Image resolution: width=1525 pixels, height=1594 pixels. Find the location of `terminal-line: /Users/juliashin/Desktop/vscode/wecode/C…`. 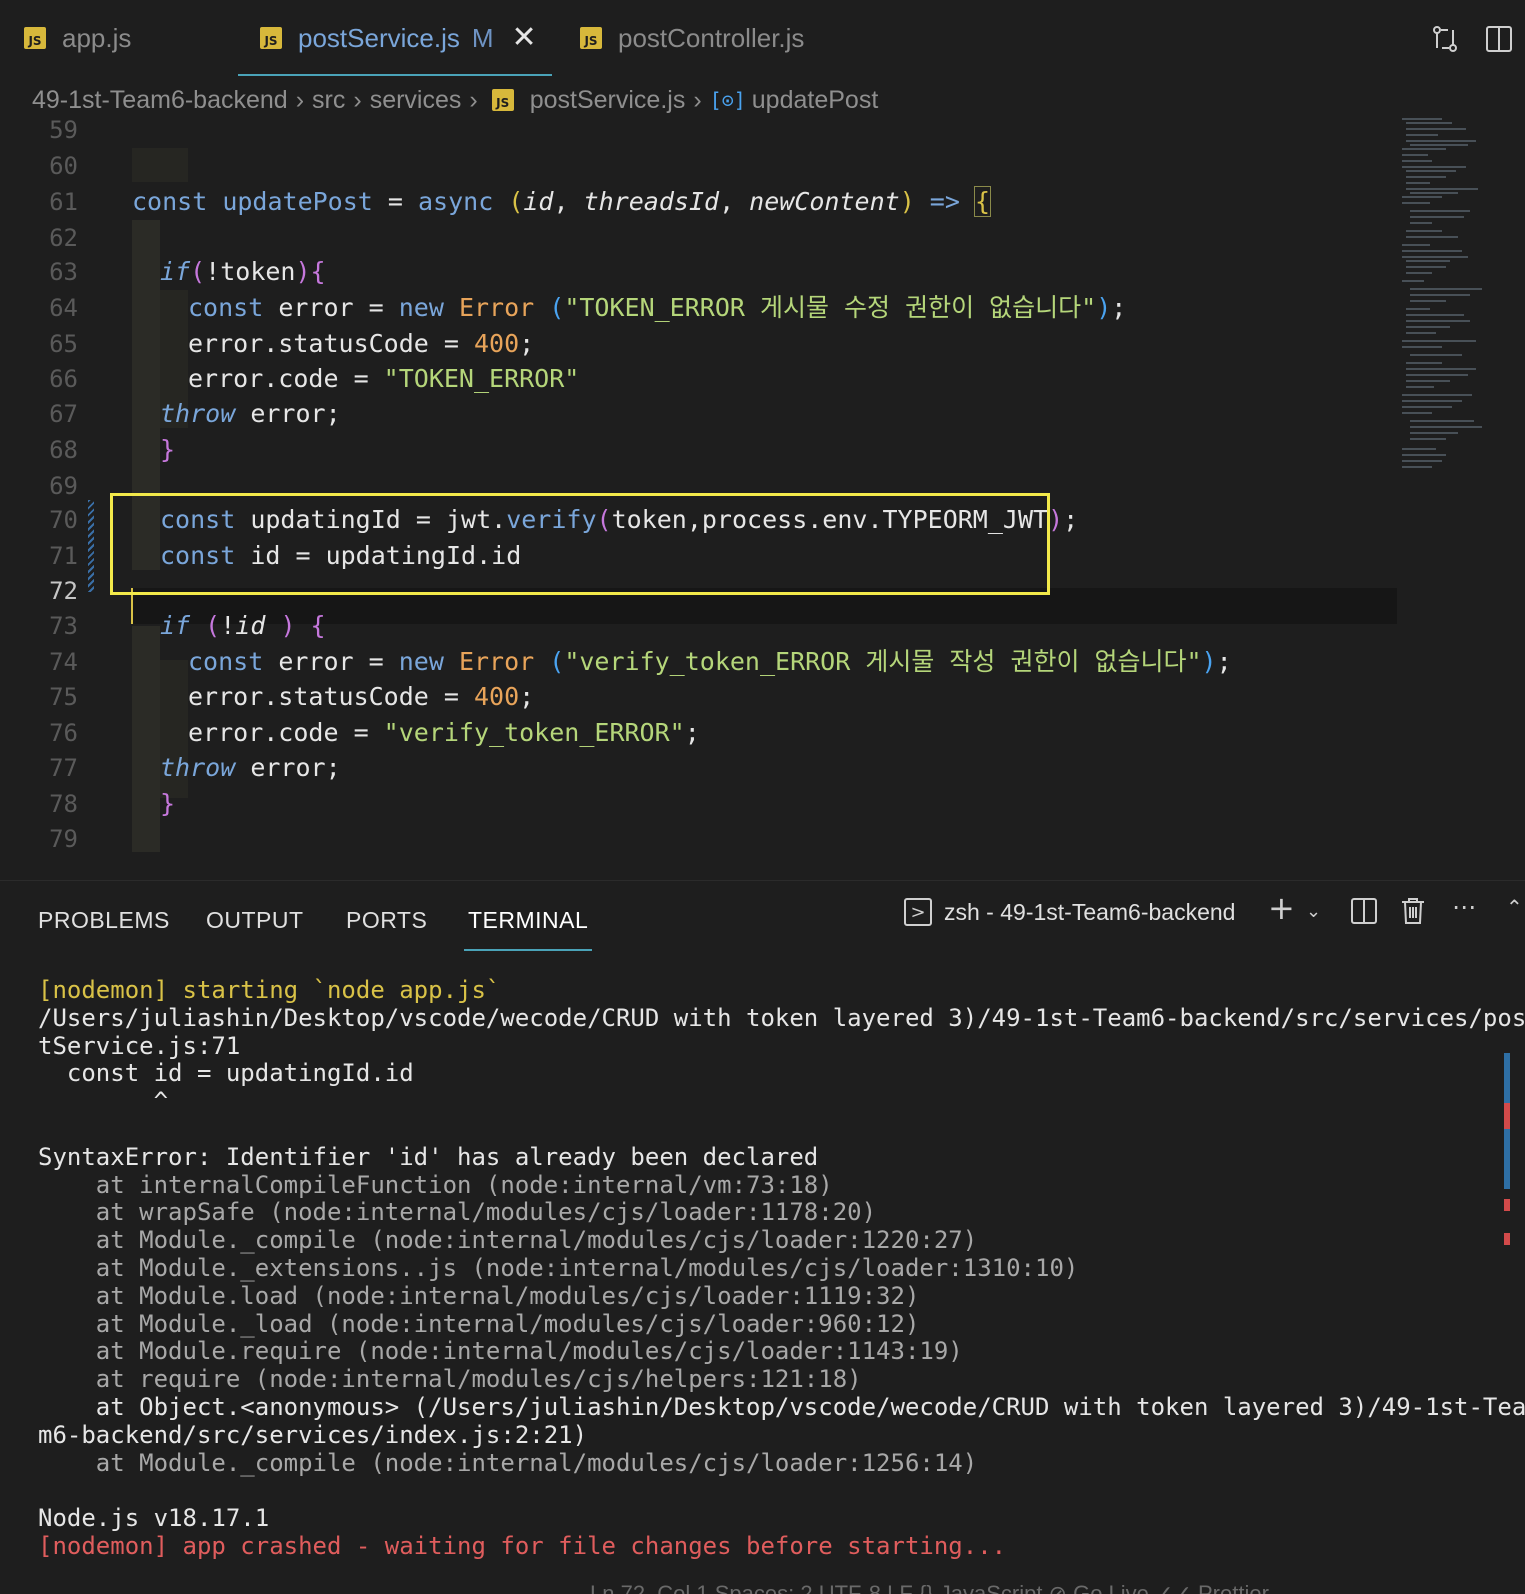

terminal-line: /Users/juliashin/Desktop/vscode/wecode/C… is located at coordinates (781, 1017).